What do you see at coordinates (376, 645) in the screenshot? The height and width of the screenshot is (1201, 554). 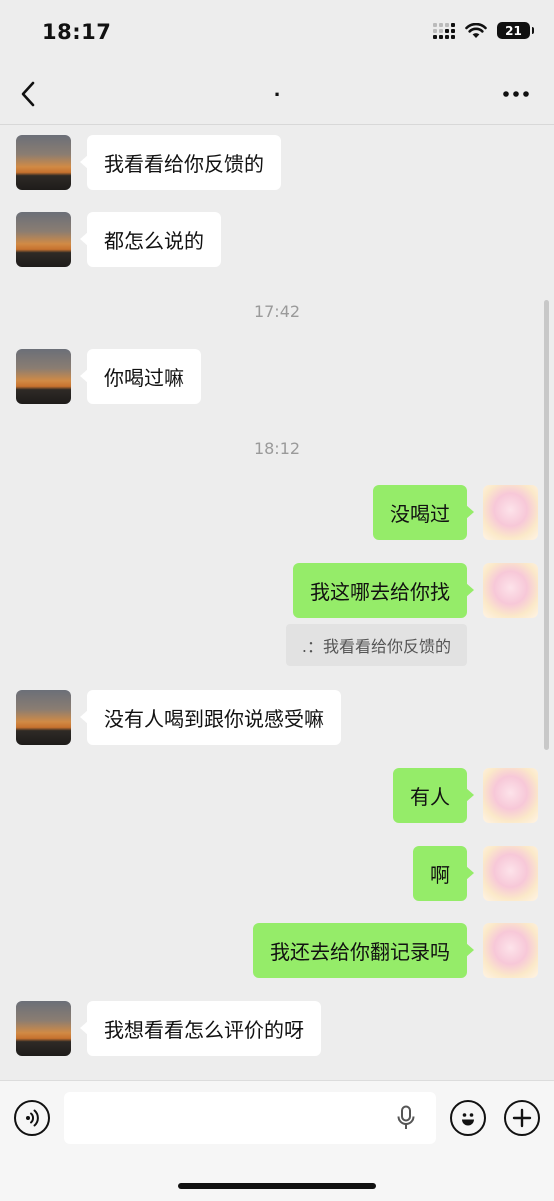 I see `quoted-reply: .：我看看给你反馈的` at bounding box center [376, 645].